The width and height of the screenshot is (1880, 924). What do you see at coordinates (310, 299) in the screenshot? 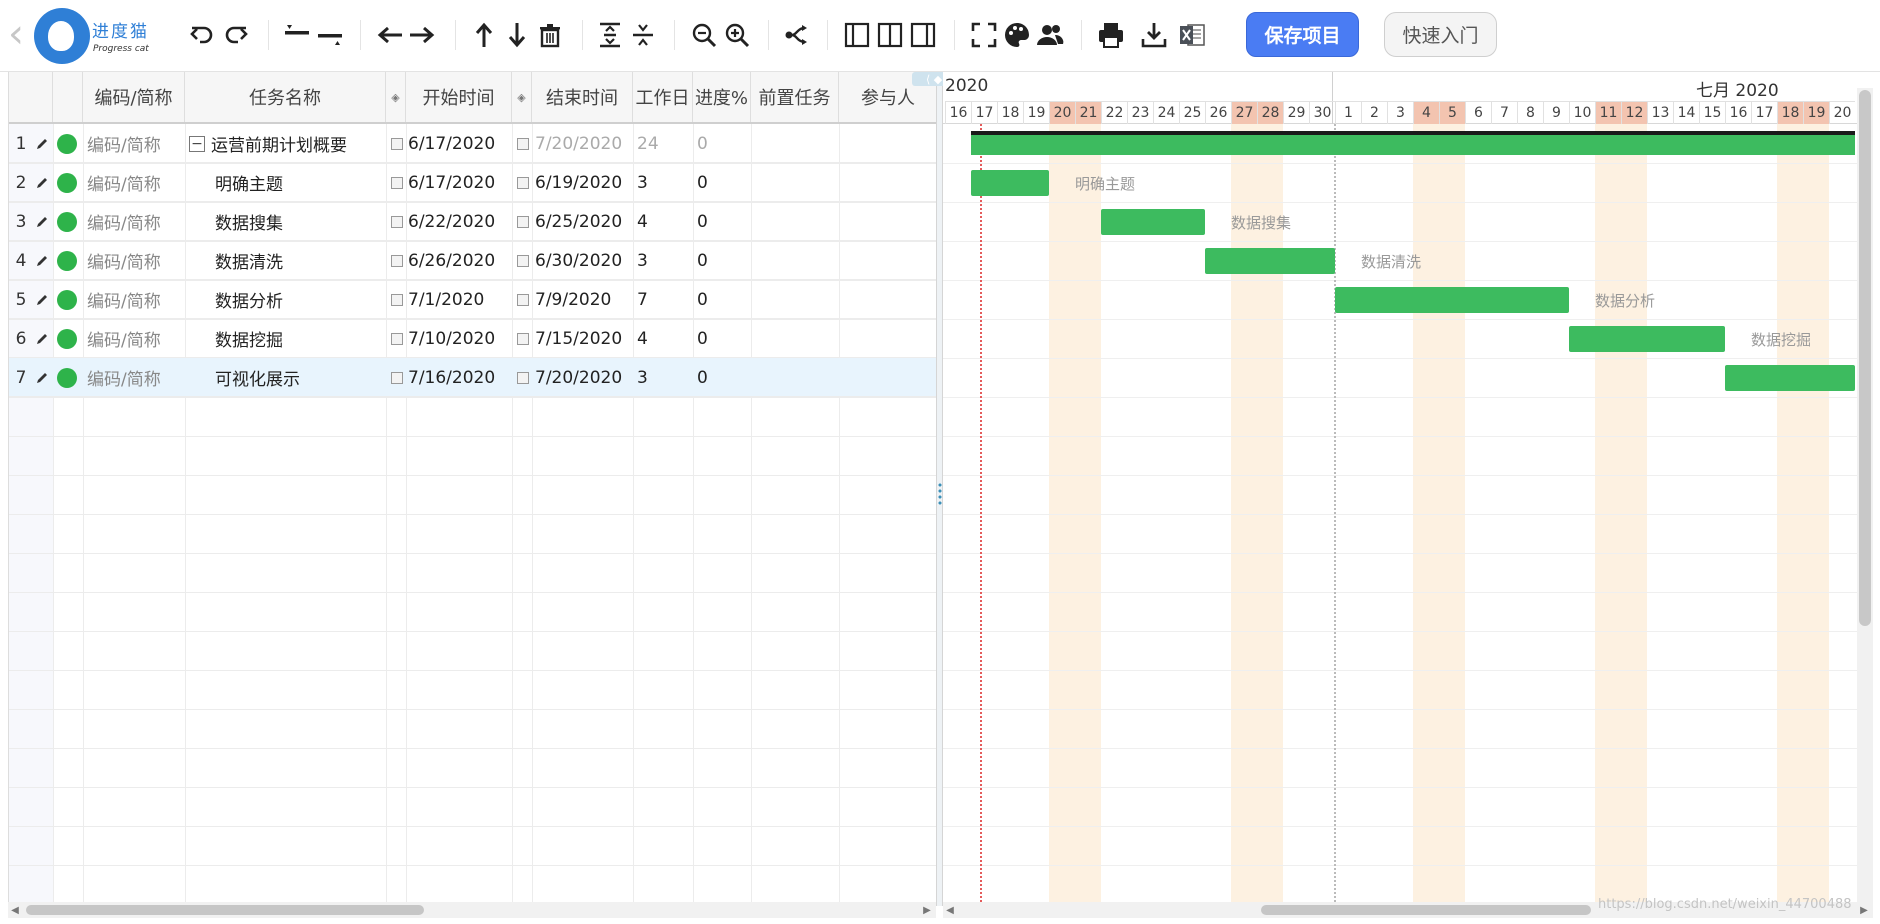
I see `task-name-cell: 数据分析` at bounding box center [310, 299].